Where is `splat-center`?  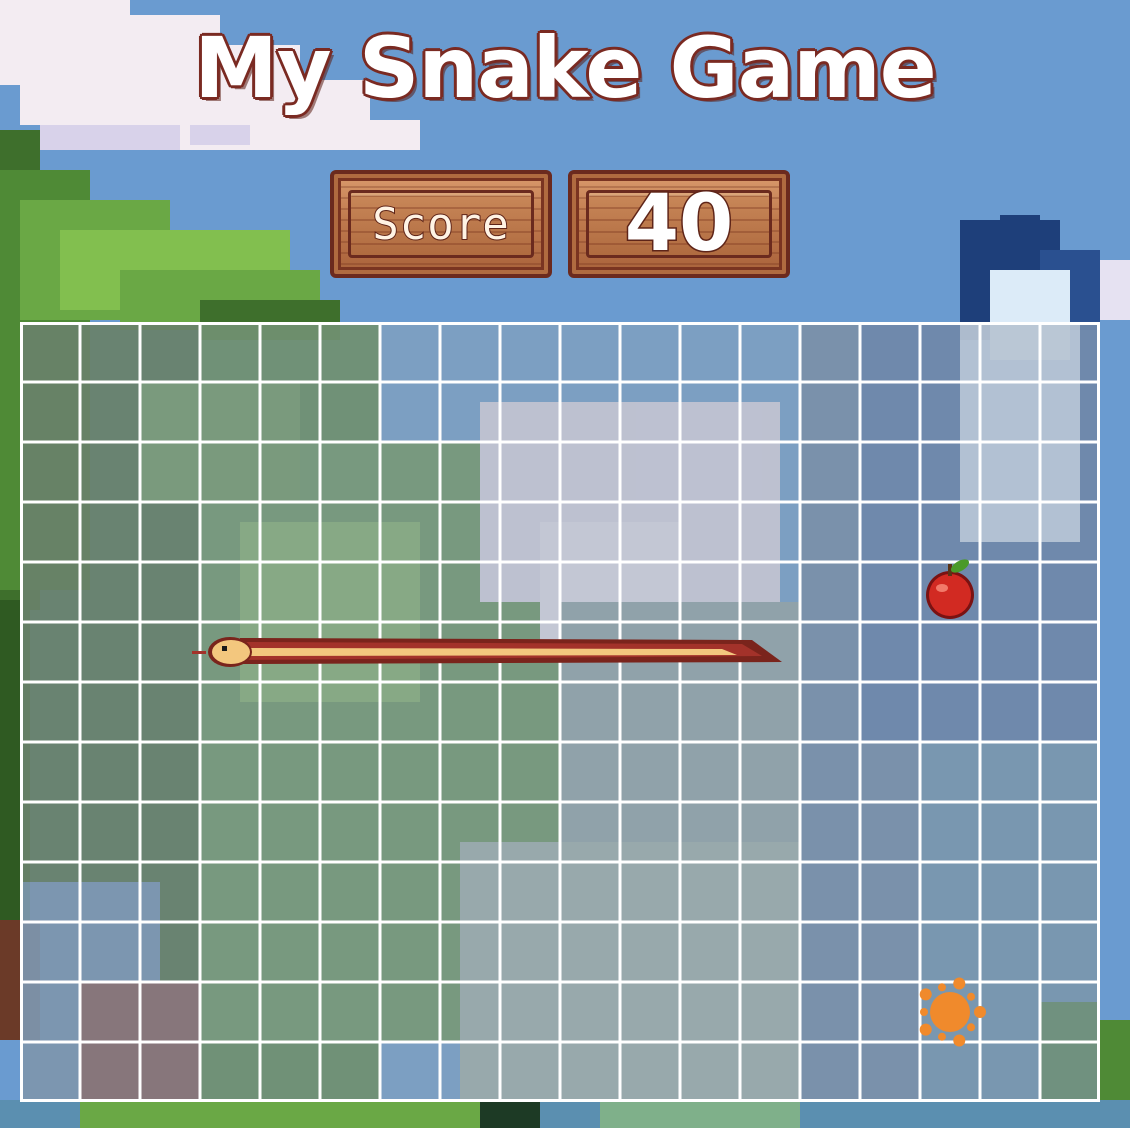 splat-center is located at coordinates (950, 1012).